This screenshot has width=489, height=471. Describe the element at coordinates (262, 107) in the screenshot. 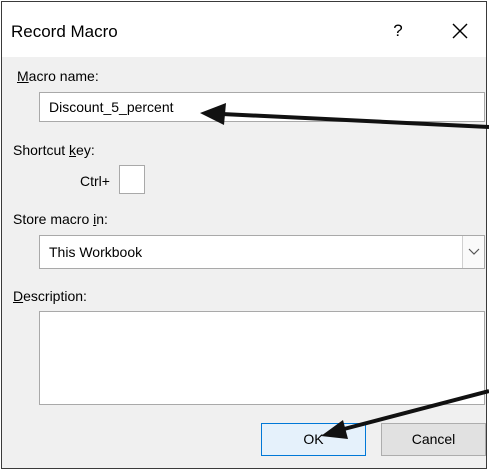

I see `macro-name-input: Discount_5_percent` at that location.